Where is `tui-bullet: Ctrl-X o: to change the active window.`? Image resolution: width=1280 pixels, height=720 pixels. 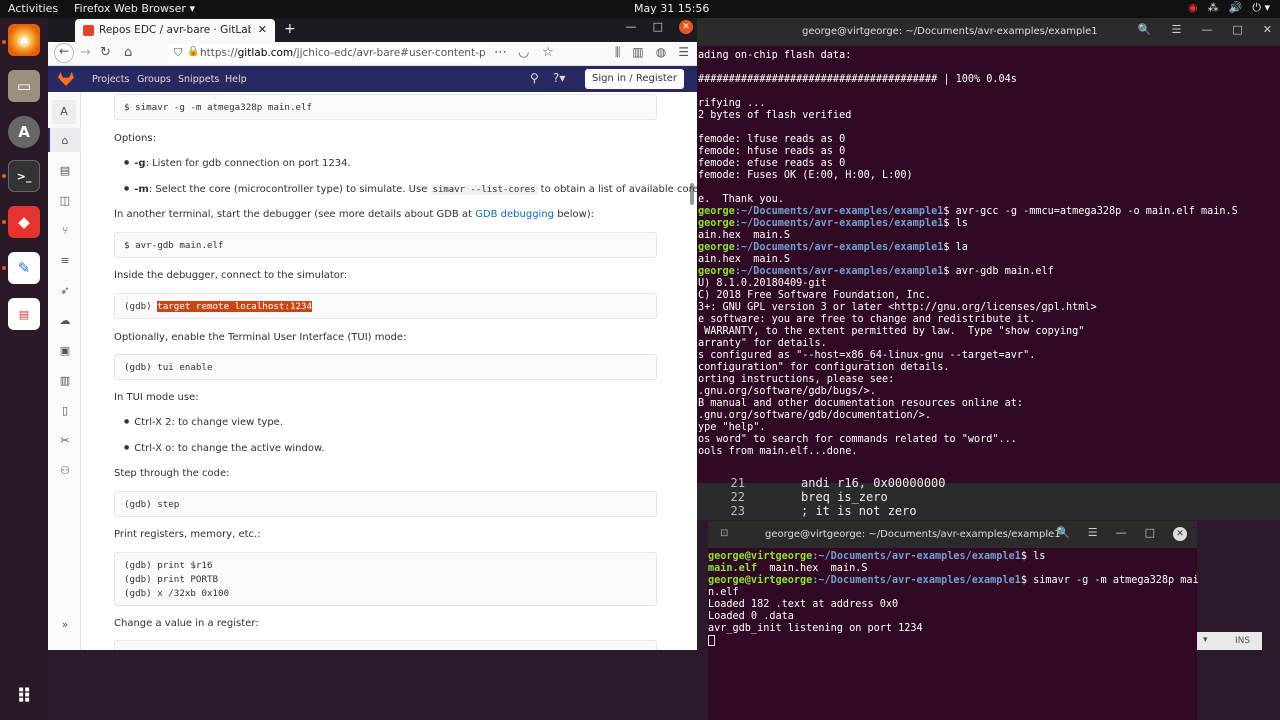
tui-bullet: Ctrl-X o: to change the active window. is located at coordinates (224, 448).